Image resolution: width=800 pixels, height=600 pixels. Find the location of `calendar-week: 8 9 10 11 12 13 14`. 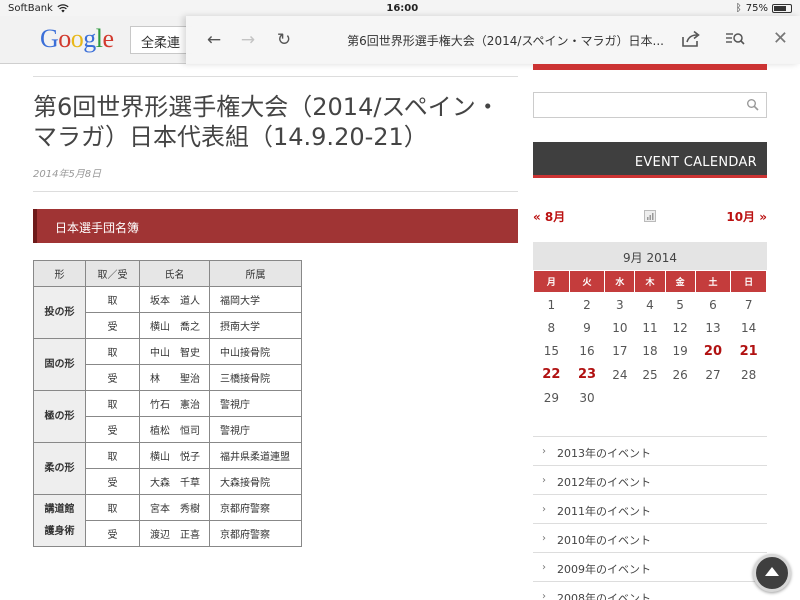

calendar-week: 8 9 10 11 12 13 14 is located at coordinates (650, 328).